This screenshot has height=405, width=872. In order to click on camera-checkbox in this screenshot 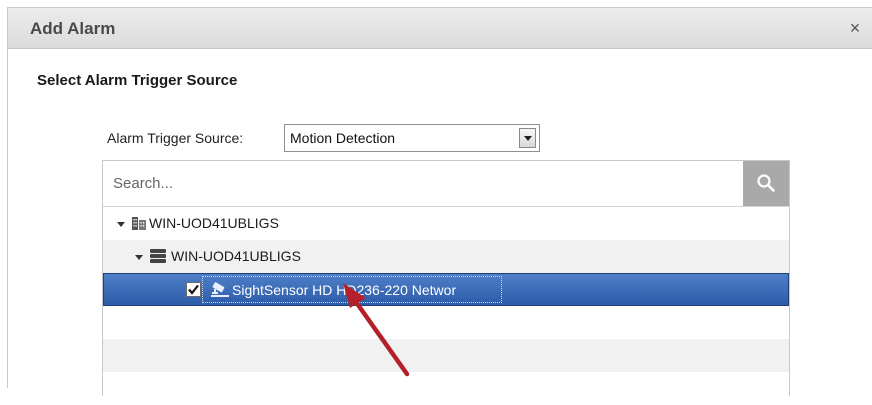, I will do `click(193, 289)`.